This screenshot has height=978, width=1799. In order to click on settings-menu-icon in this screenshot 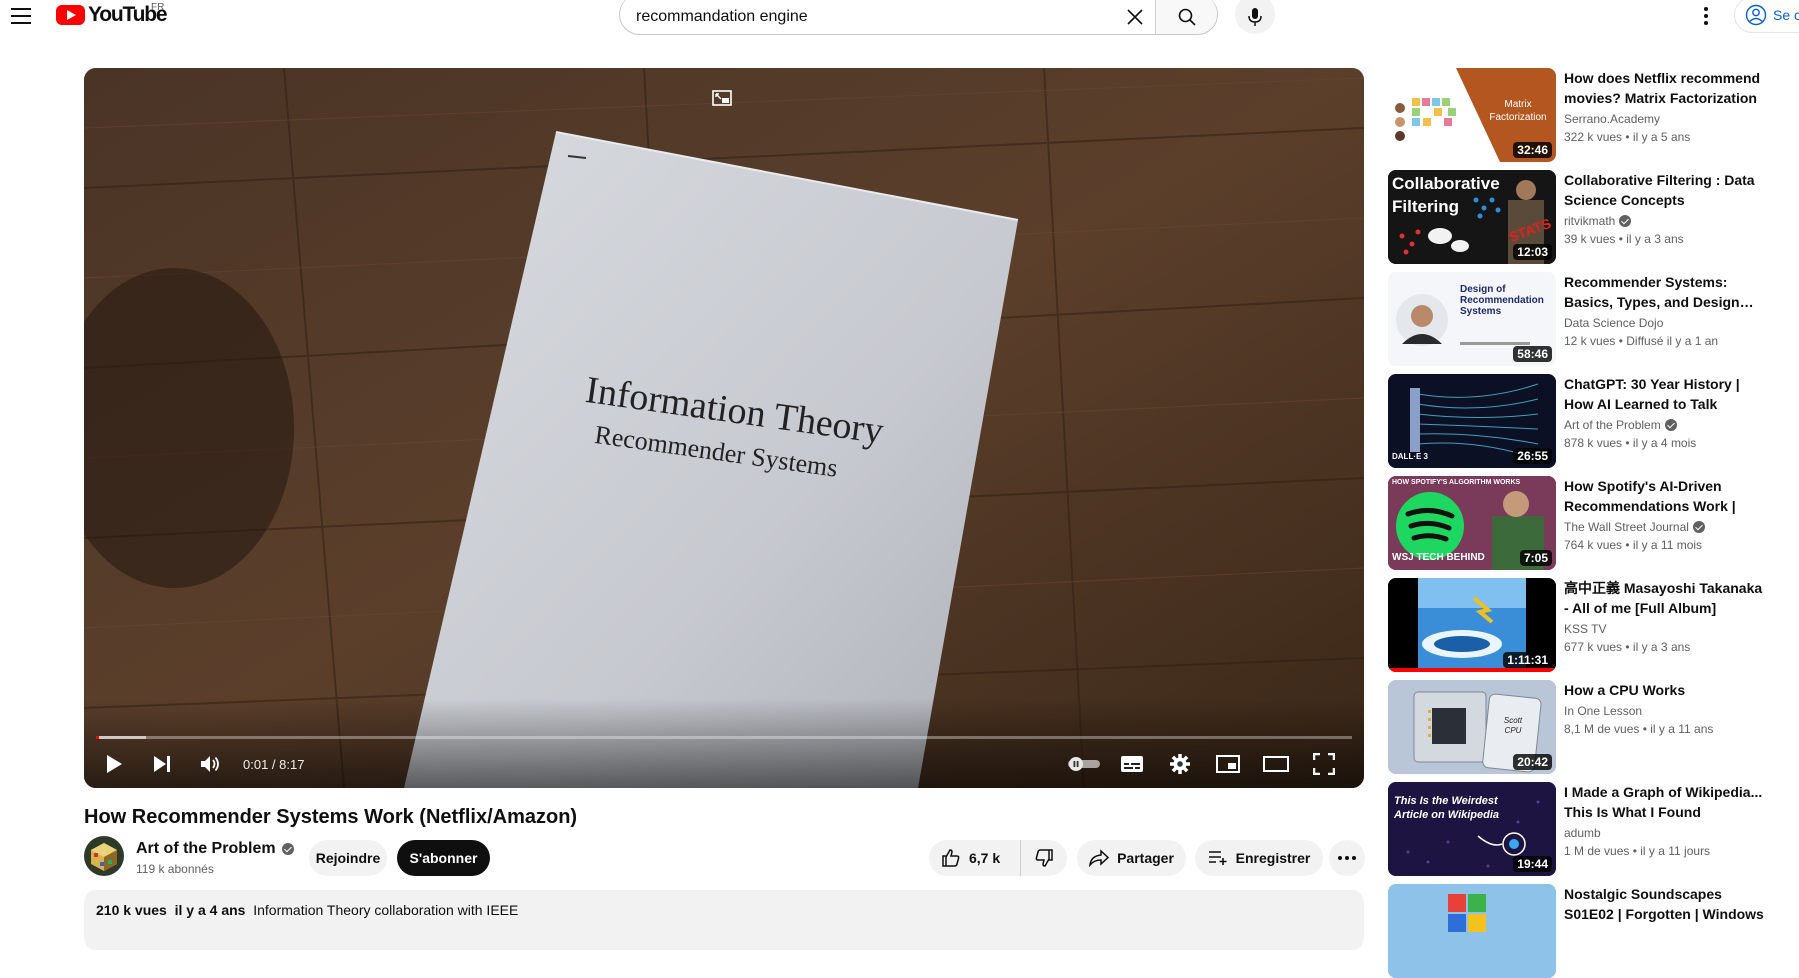, I will do `click(1706, 16)`.